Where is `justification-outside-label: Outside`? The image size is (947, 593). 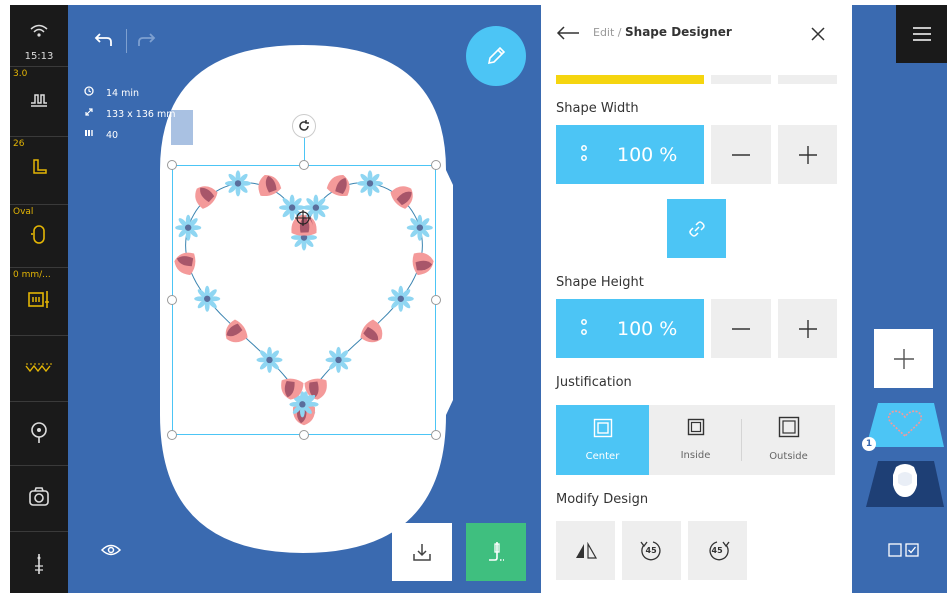 justification-outside-label: Outside is located at coordinates (788, 456).